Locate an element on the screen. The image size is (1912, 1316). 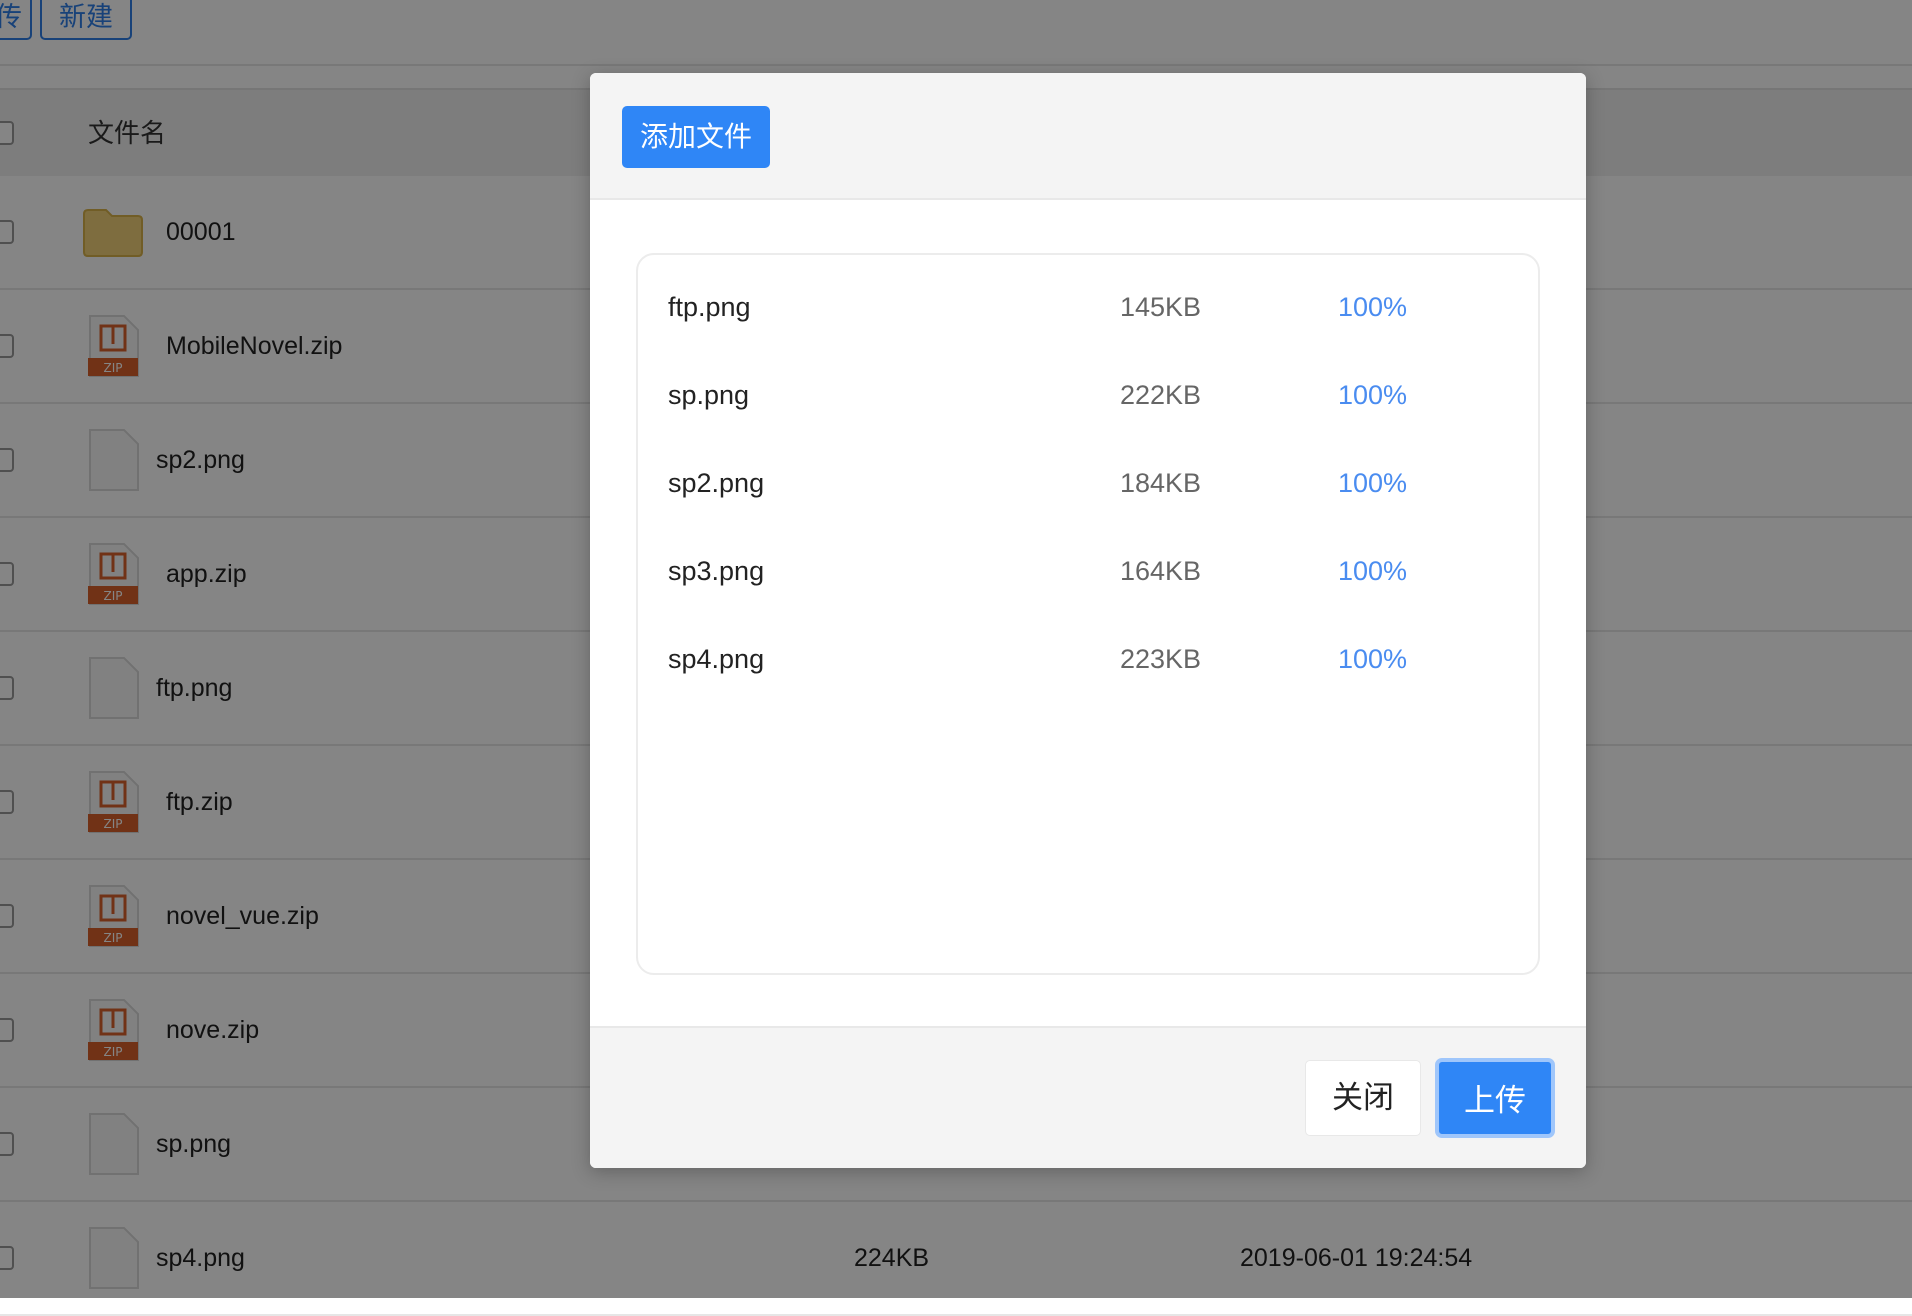
list-item: ftp.png 145KB 100% is located at coordinates (1088, 307).